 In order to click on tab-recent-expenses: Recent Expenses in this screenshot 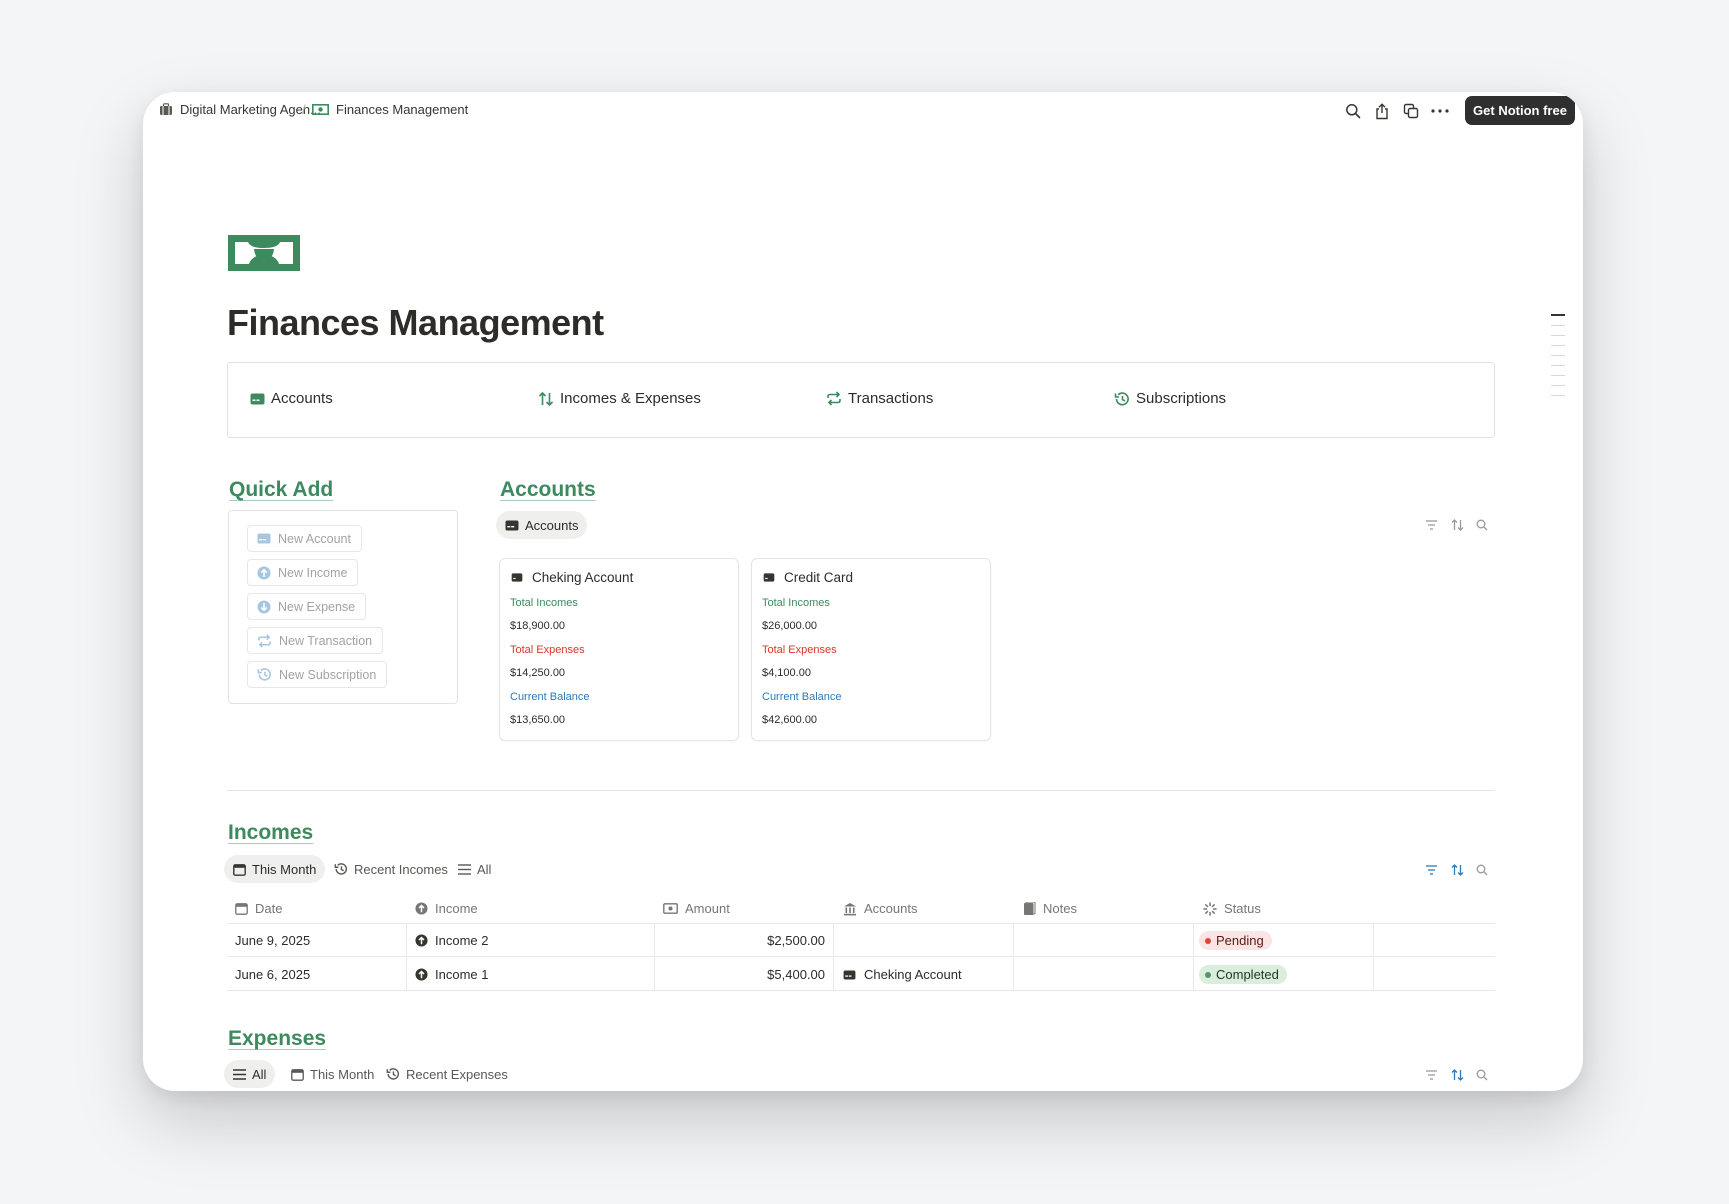, I will do `click(447, 1074)`.